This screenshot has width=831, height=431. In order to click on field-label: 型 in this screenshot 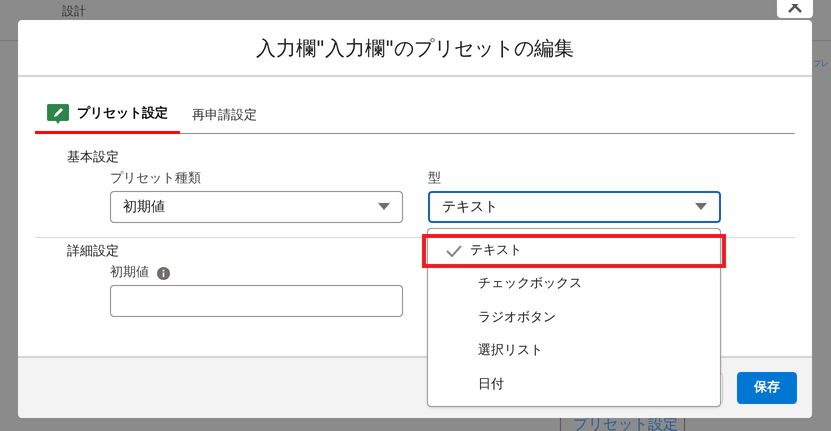, I will do `click(434, 179)`.